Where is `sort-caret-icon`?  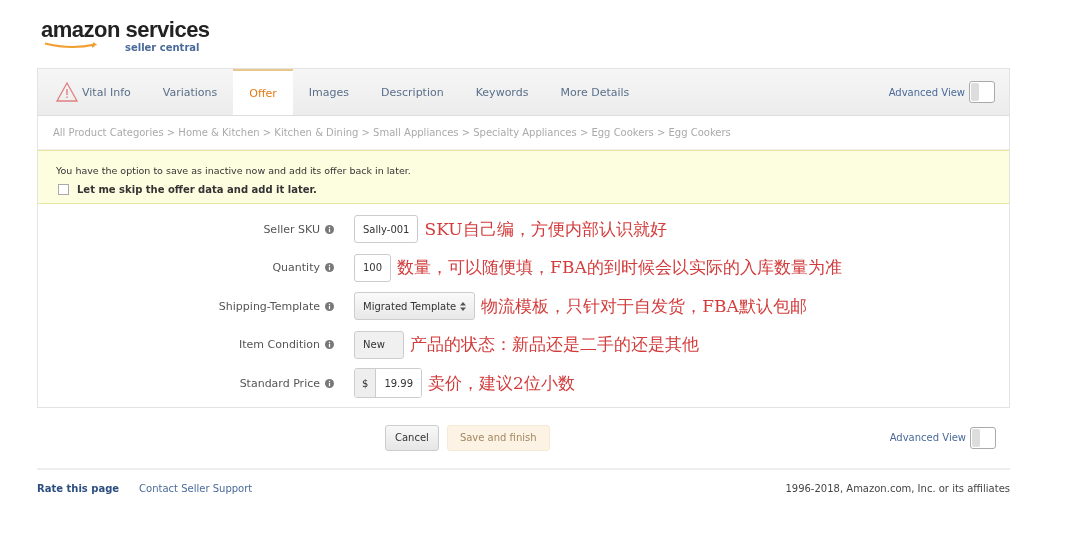 sort-caret-icon is located at coordinates (463, 306).